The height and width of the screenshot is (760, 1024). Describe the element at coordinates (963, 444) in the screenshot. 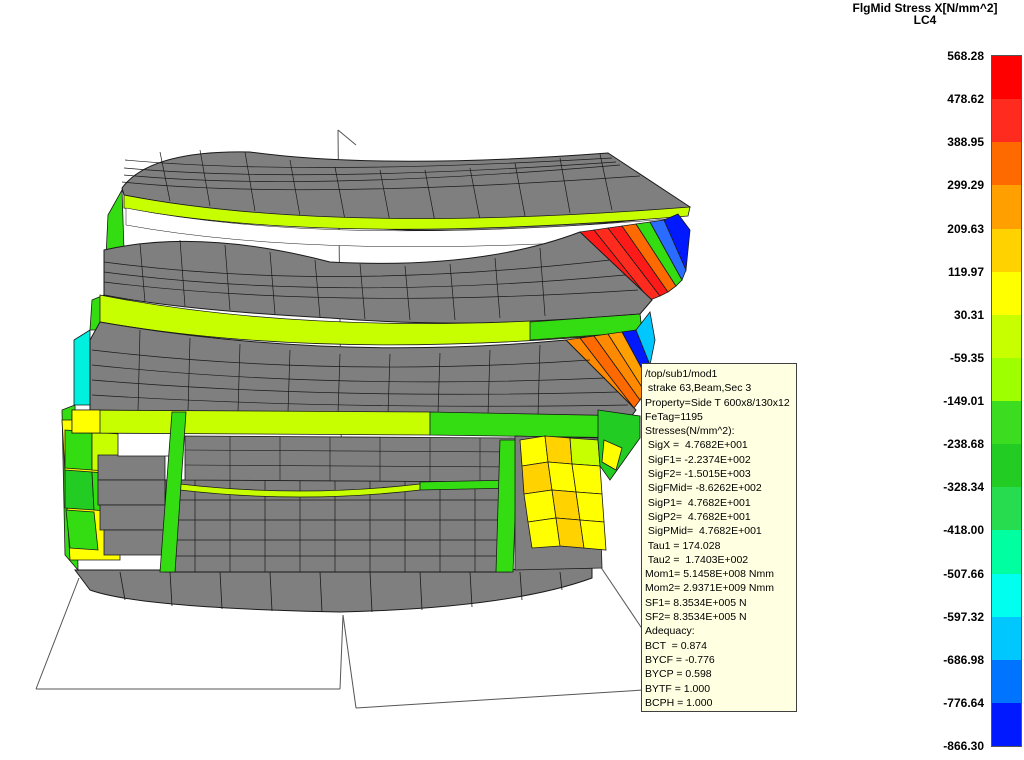

I see `legend-label: -238.68` at that location.